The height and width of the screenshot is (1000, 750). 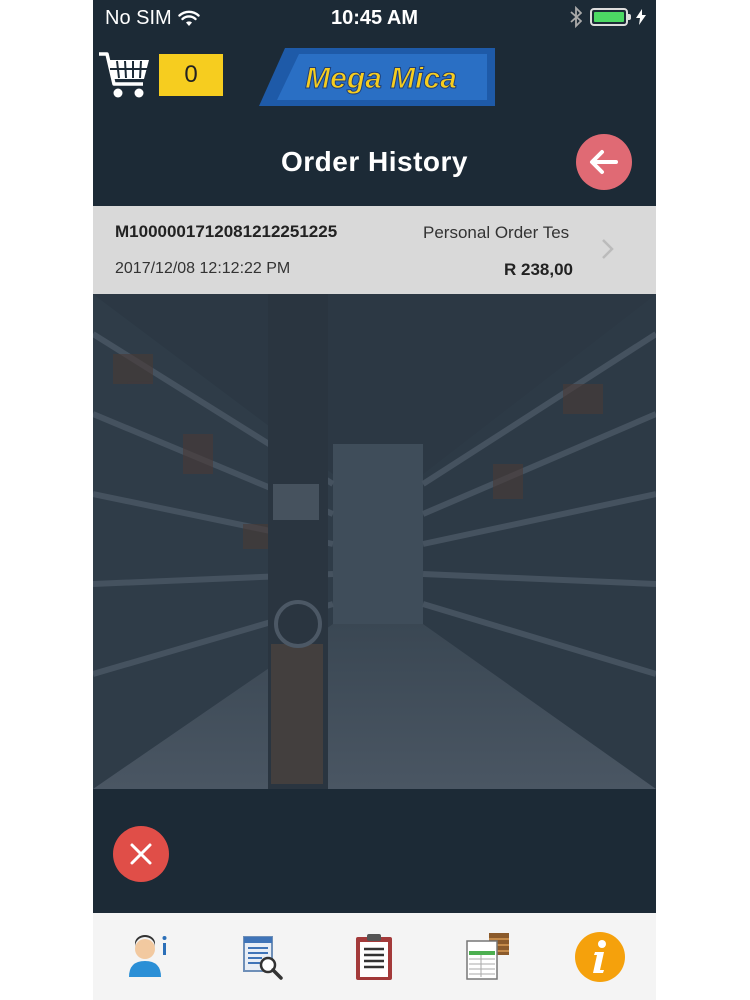 I want to click on cart-count-badge: 0, so click(x=191, y=75).